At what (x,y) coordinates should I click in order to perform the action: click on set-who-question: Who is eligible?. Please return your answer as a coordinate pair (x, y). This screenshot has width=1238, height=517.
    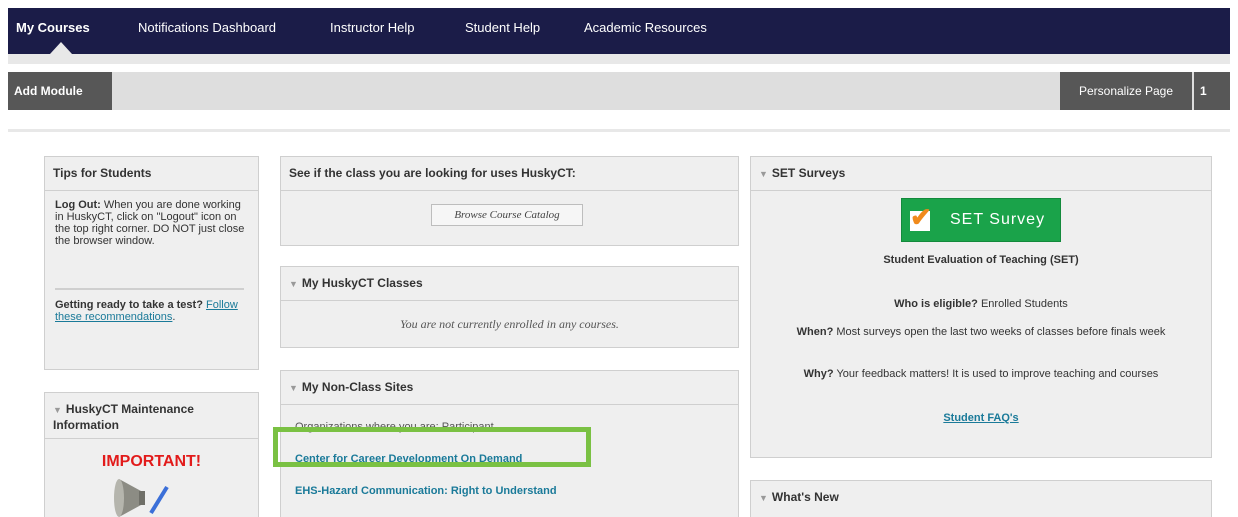
    Looking at the image, I should click on (936, 304).